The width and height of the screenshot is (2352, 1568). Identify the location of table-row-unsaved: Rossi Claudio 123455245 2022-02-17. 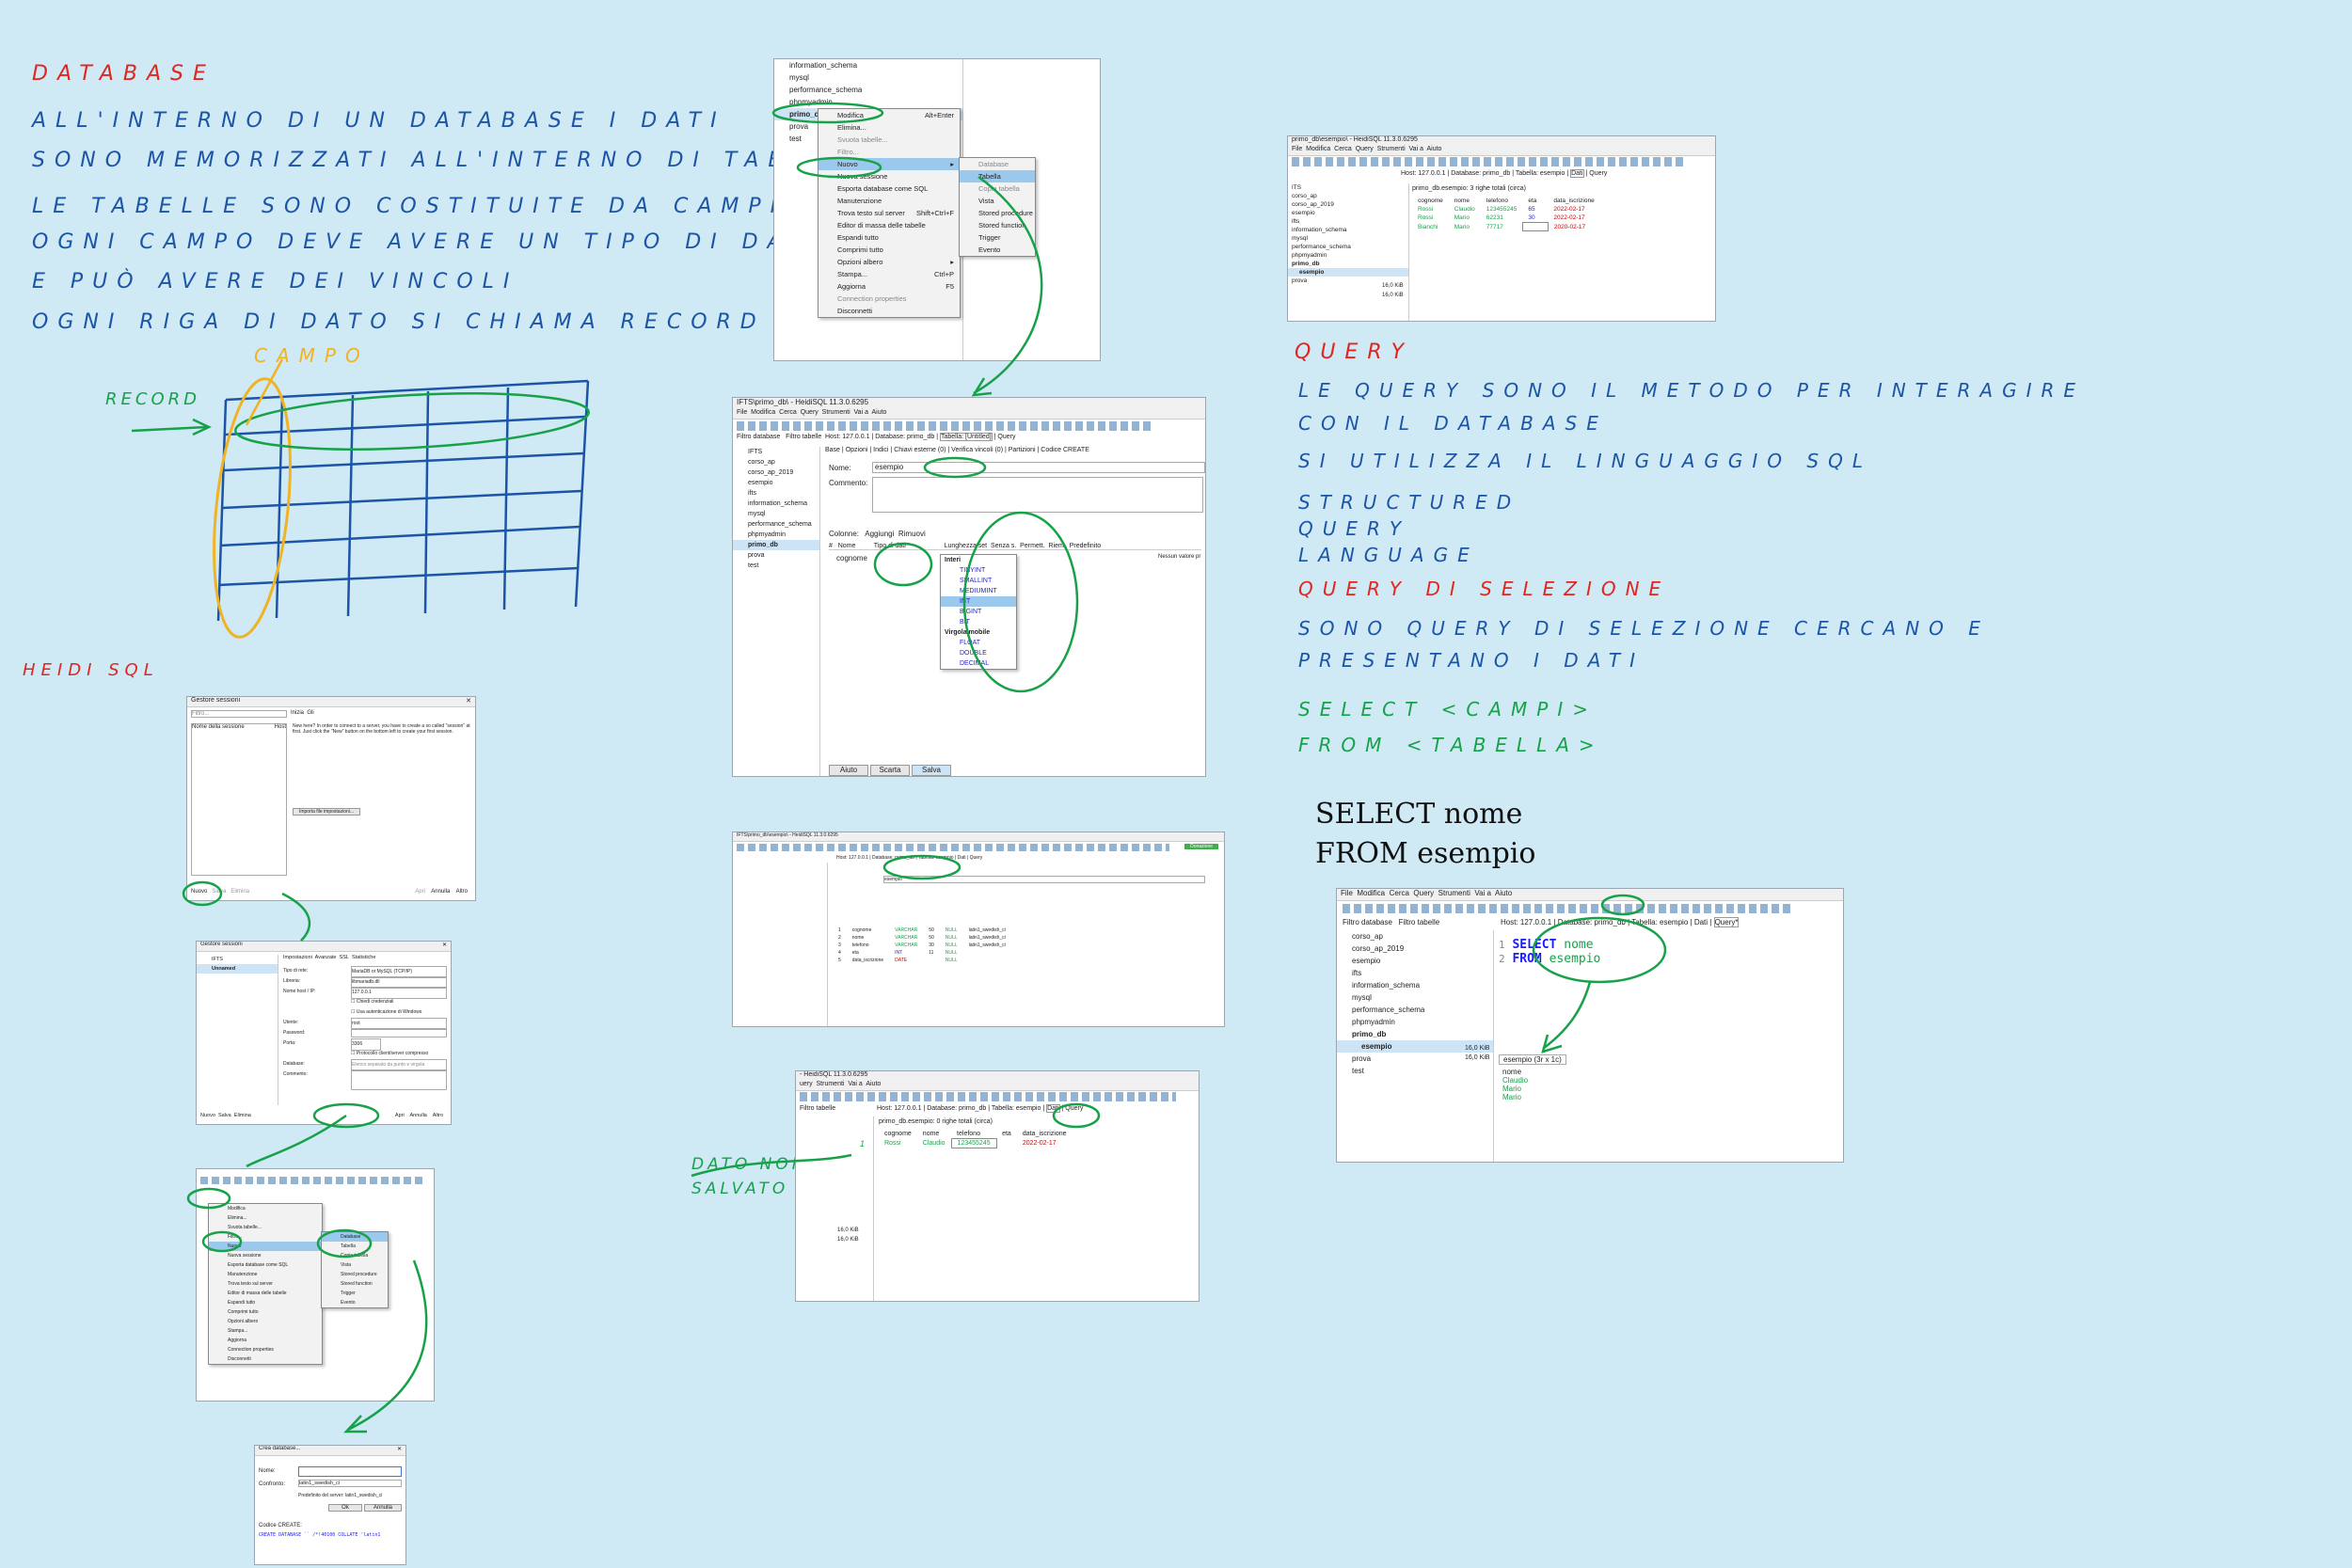
(976, 1143).